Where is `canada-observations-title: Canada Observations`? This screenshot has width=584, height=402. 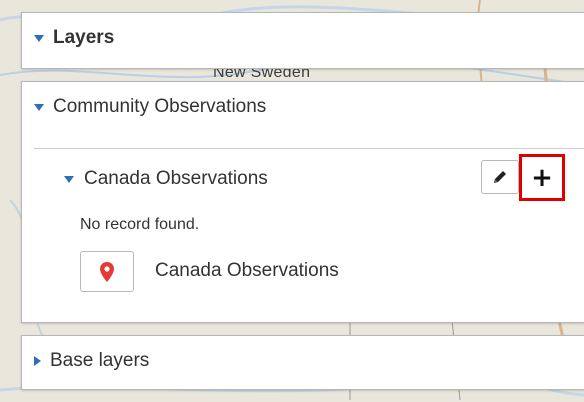 canada-observations-title: Canada Observations is located at coordinates (176, 178).